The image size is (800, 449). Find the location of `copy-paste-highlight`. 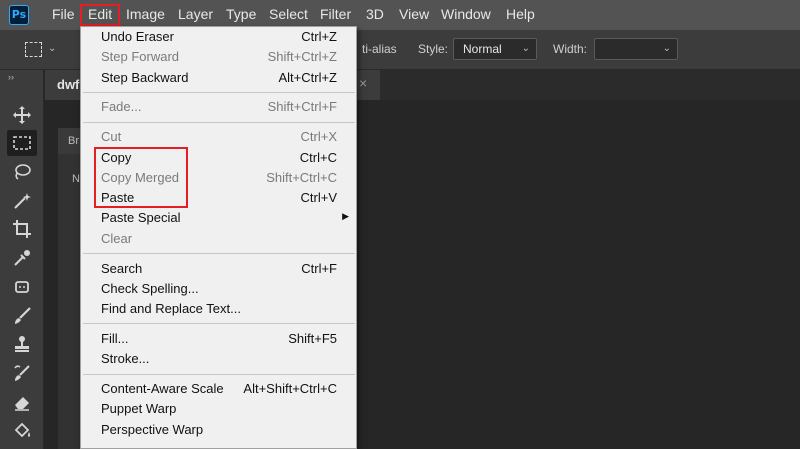

copy-paste-highlight is located at coordinates (141, 177).